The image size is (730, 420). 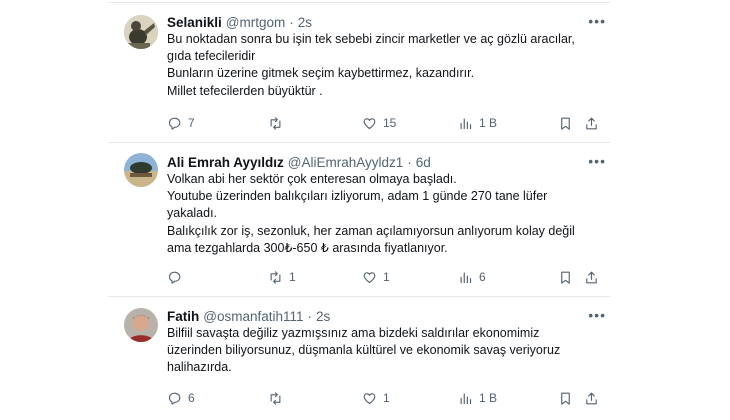 I want to click on reply-count: 7, so click(x=191, y=123).